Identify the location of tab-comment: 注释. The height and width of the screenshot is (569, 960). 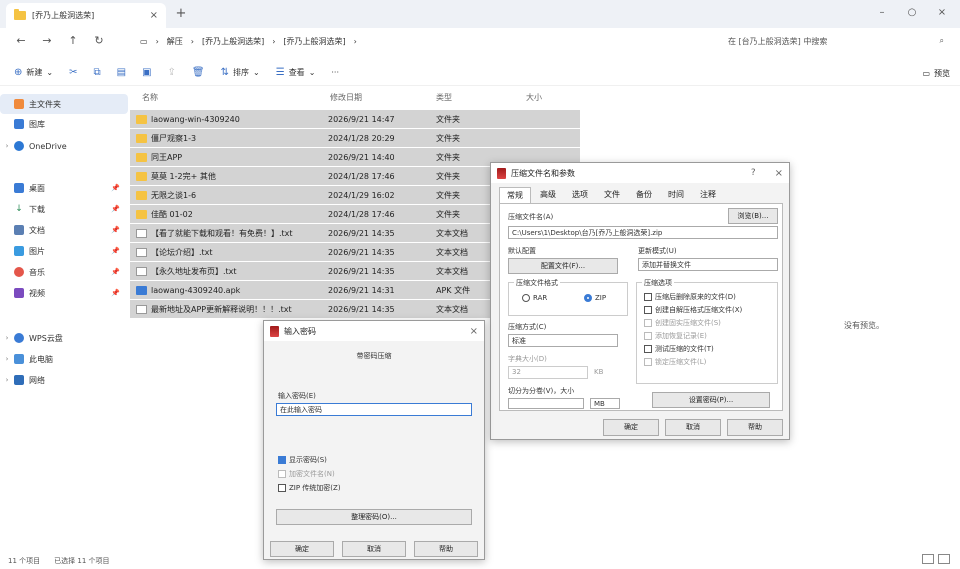
(708, 195).